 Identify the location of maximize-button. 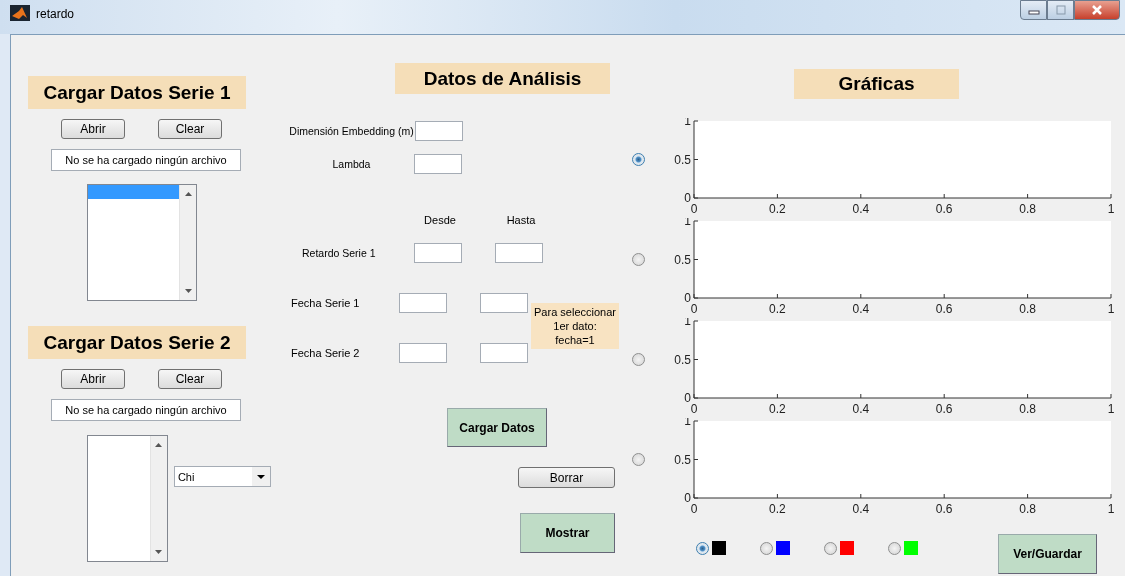
(1060, 10).